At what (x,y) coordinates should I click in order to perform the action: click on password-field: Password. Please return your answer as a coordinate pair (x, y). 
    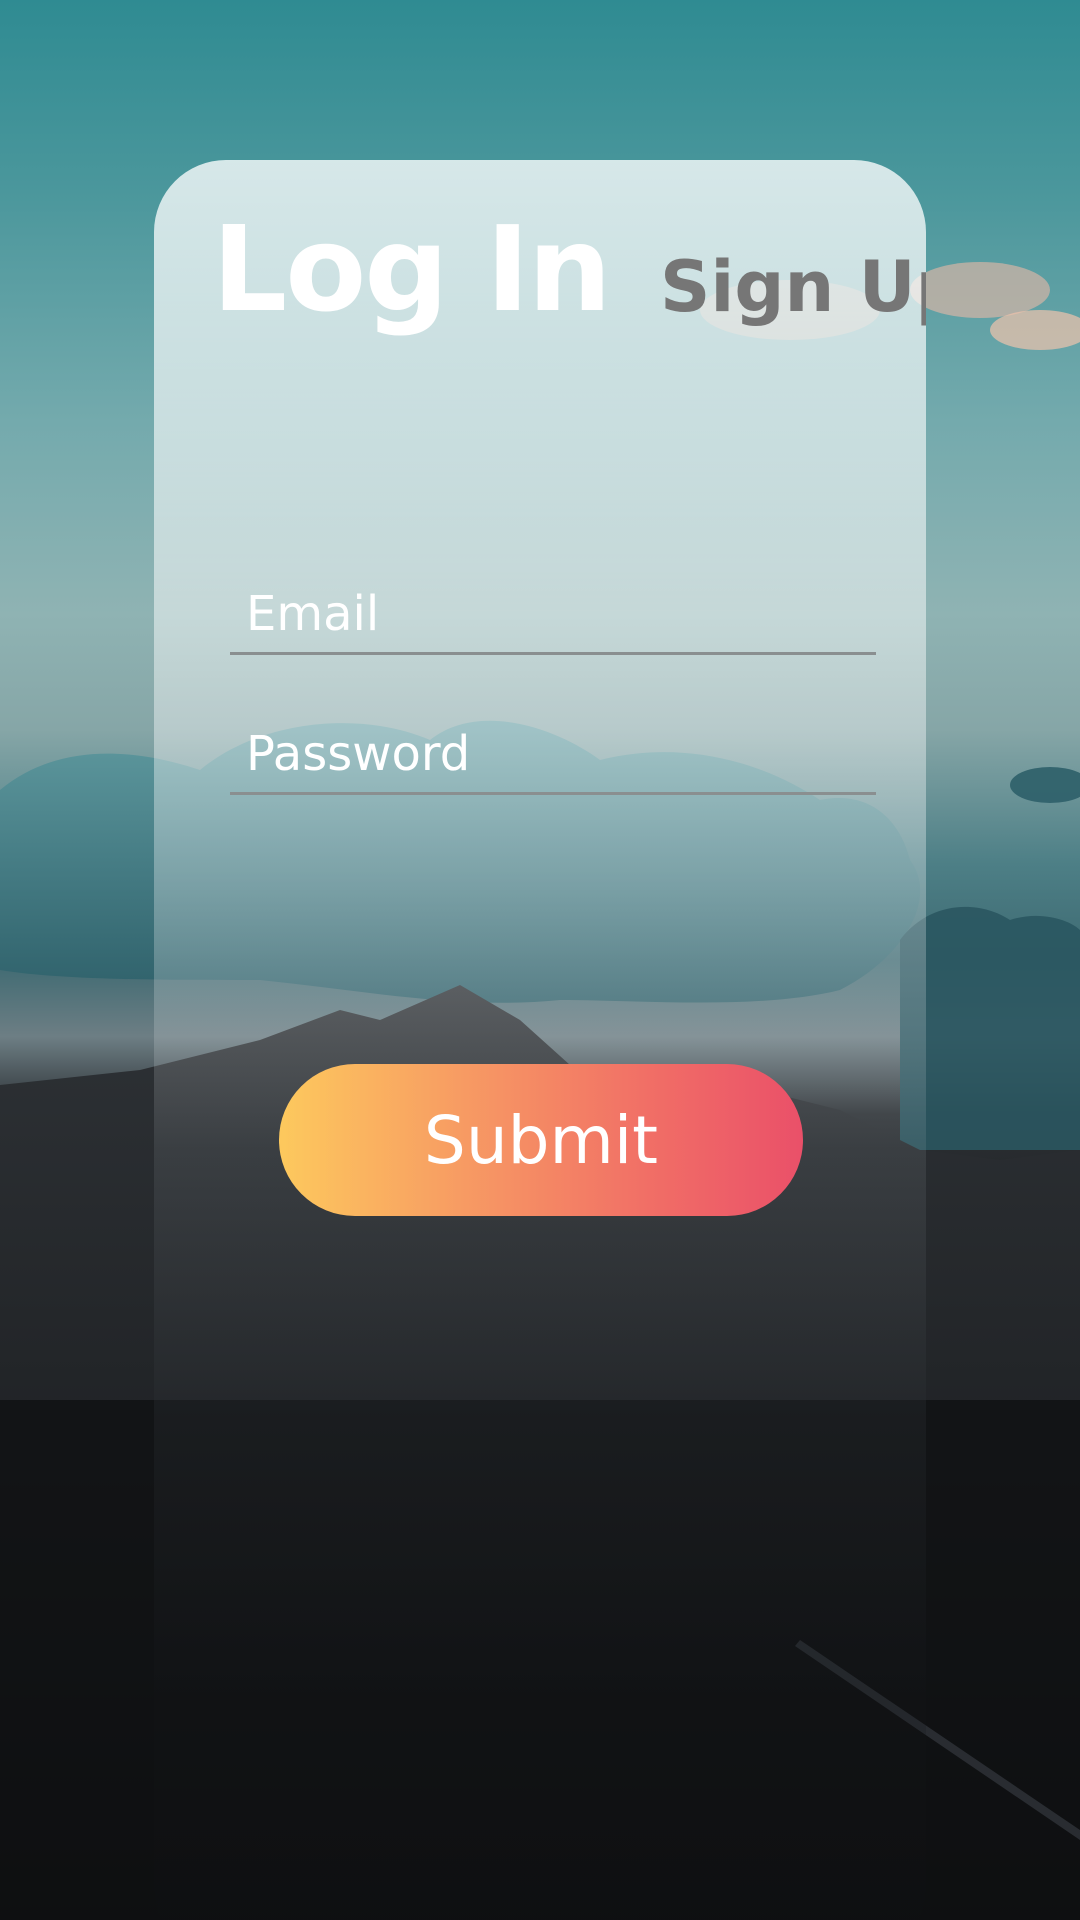
    Looking at the image, I should click on (553, 751).